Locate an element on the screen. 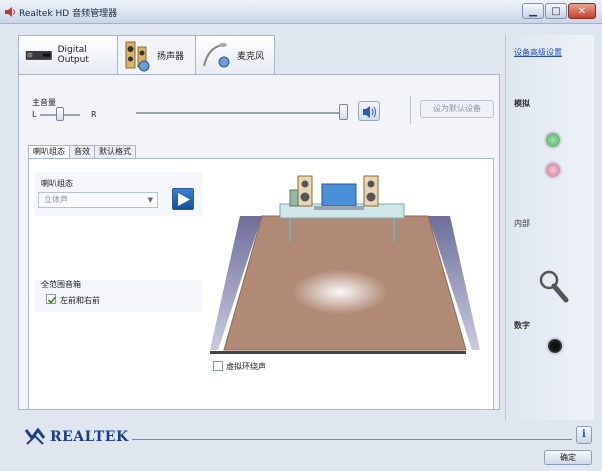 This screenshot has height=471, width=602. play-test-button is located at coordinates (183, 199).